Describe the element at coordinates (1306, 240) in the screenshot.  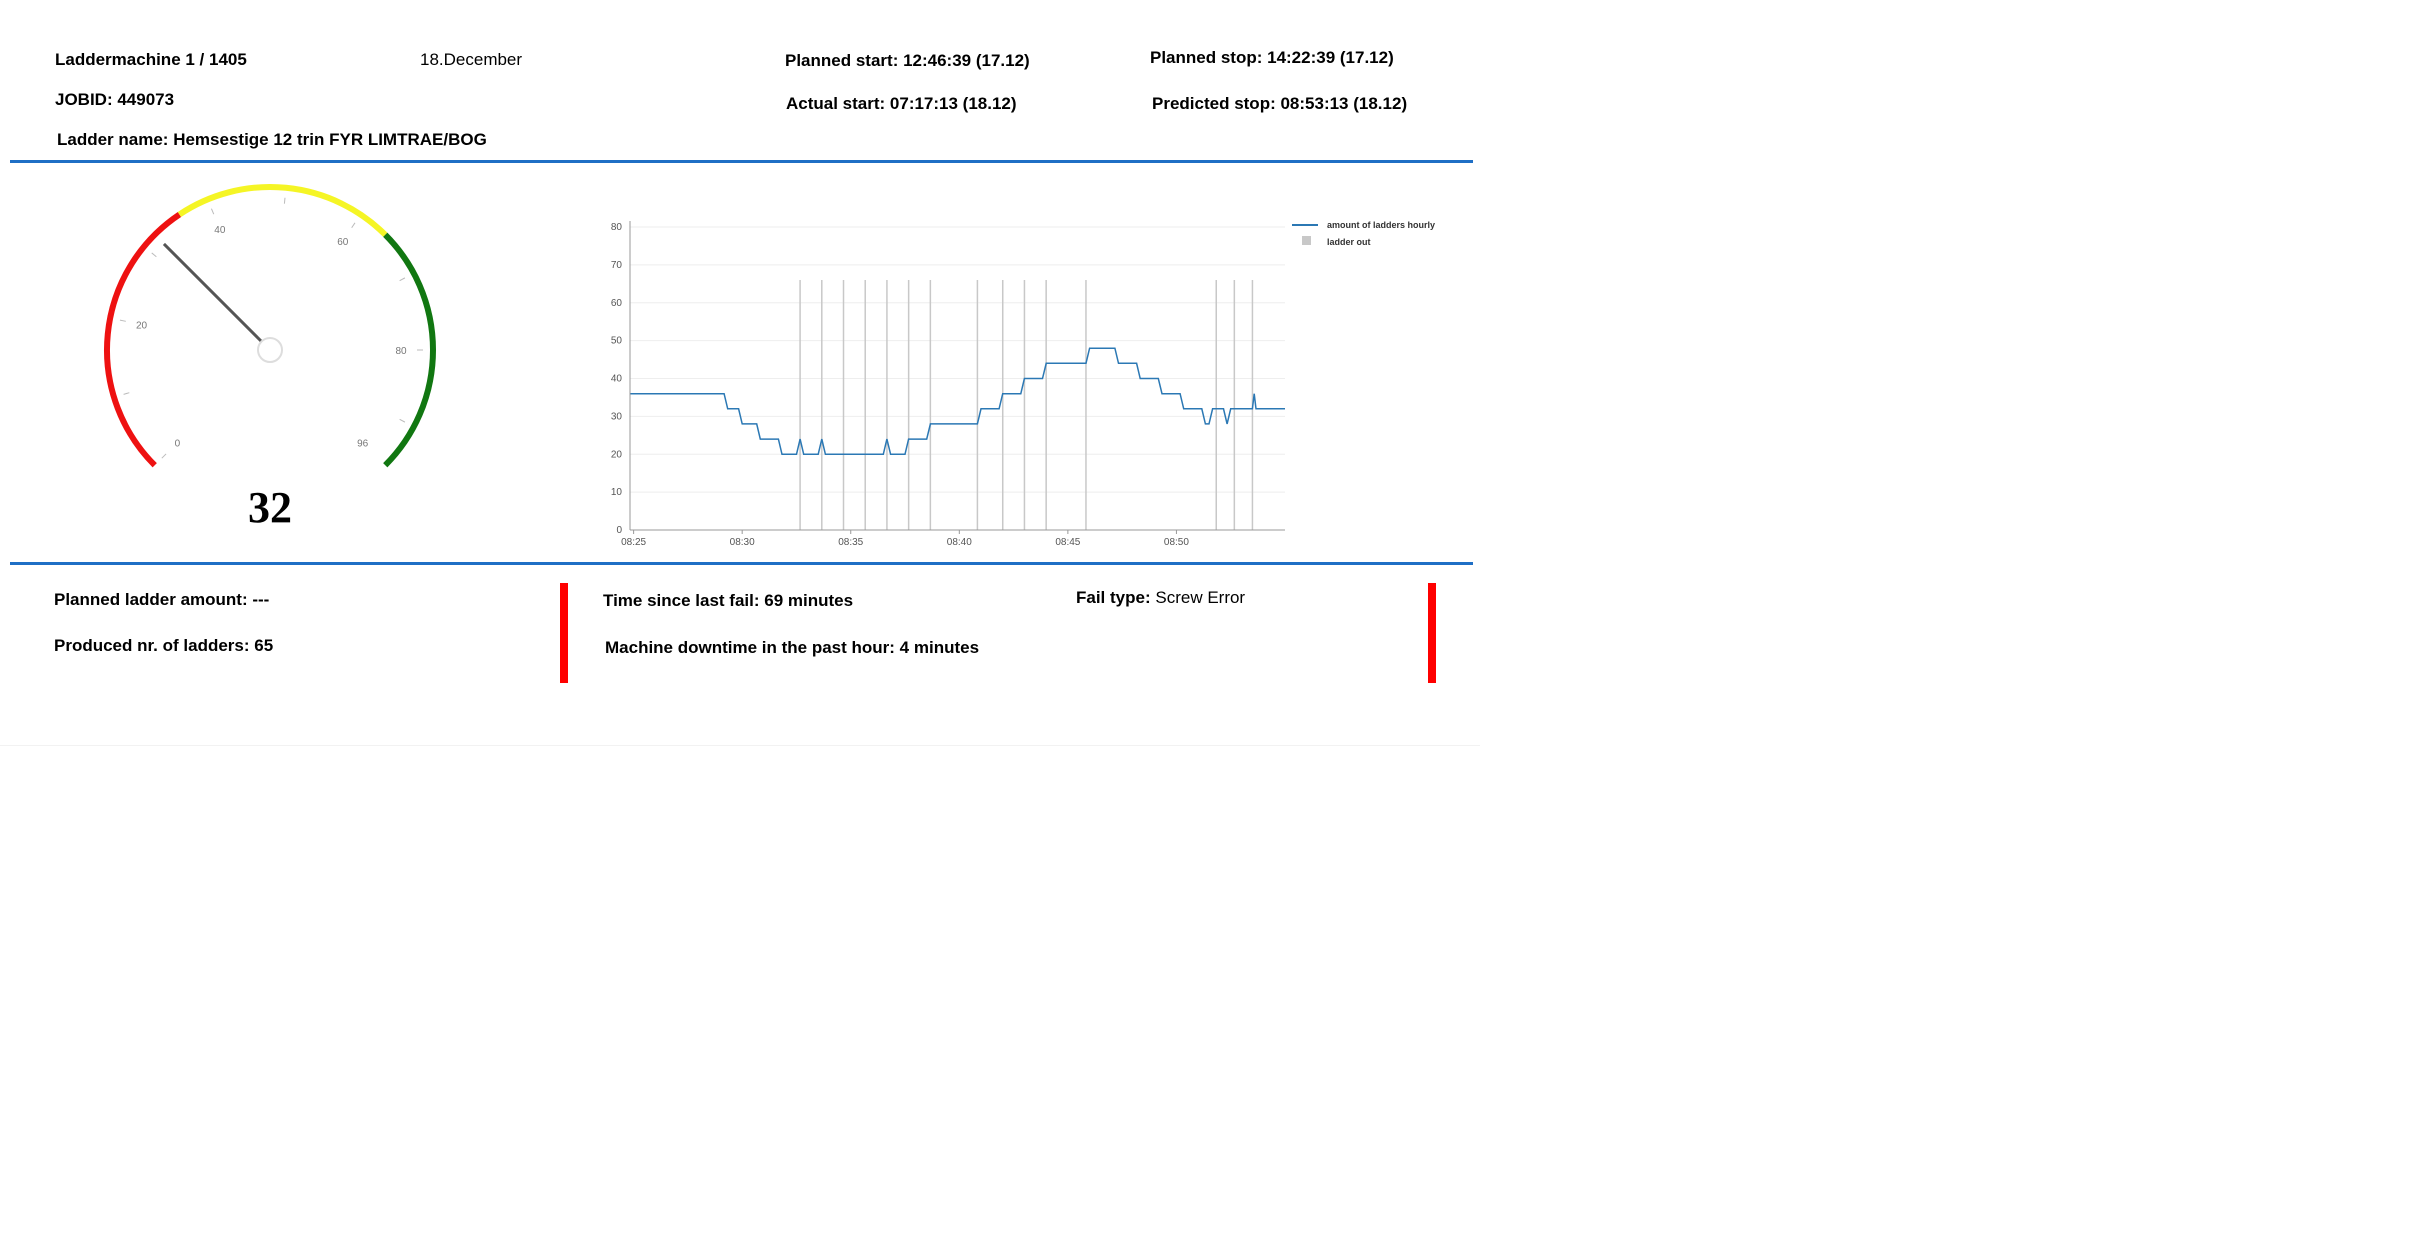
I see `legend-box-swatch` at that location.